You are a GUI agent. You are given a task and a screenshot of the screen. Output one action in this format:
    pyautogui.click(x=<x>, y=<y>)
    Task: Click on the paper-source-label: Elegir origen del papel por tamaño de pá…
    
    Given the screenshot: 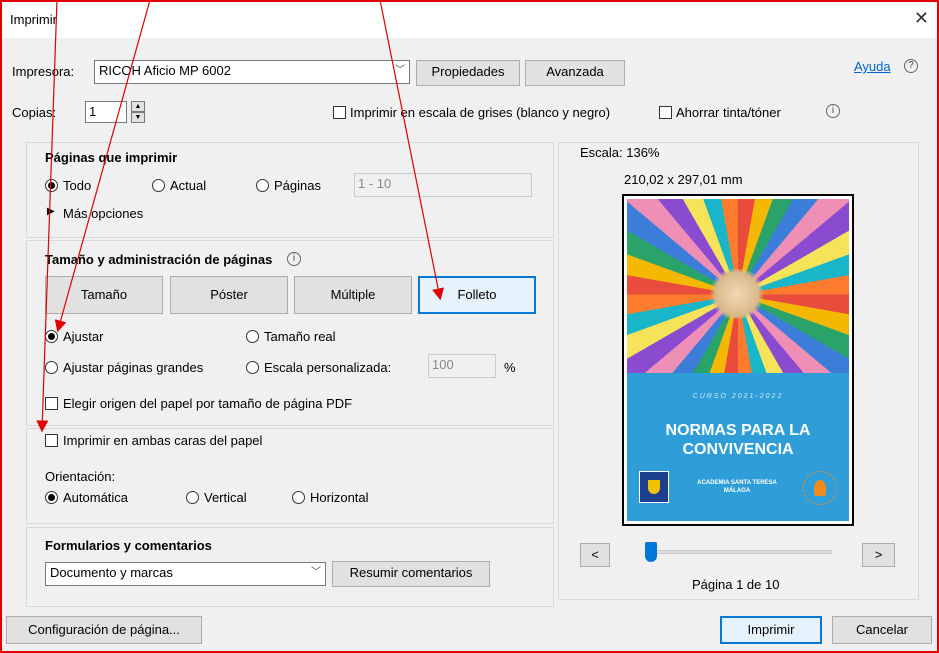 What is the action you would take?
    pyautogui.click(x=208, y=403)
    